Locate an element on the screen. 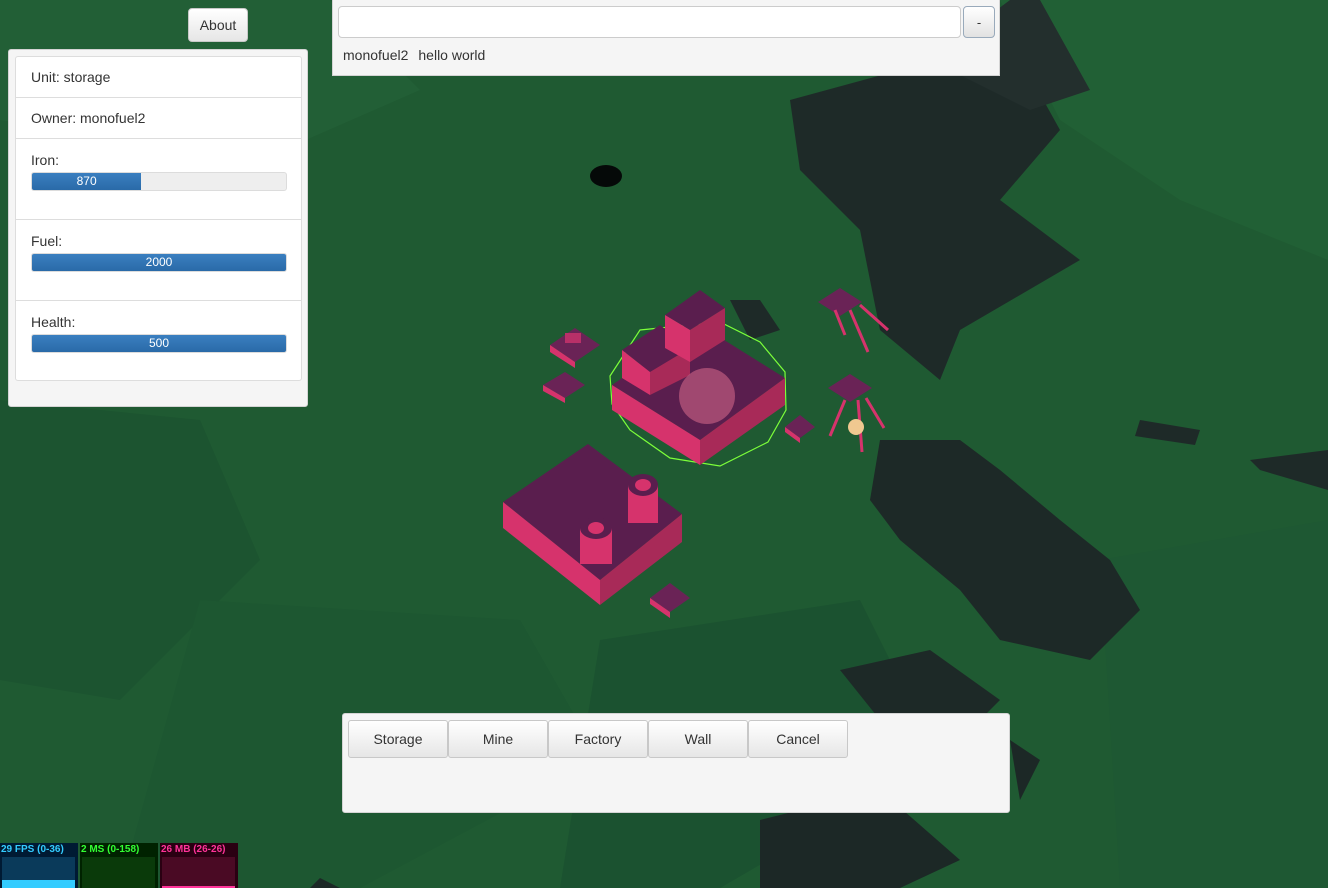 This screenshot has width=1328, height=888. iron-label: Iron: is located at coordinates (45, 160).